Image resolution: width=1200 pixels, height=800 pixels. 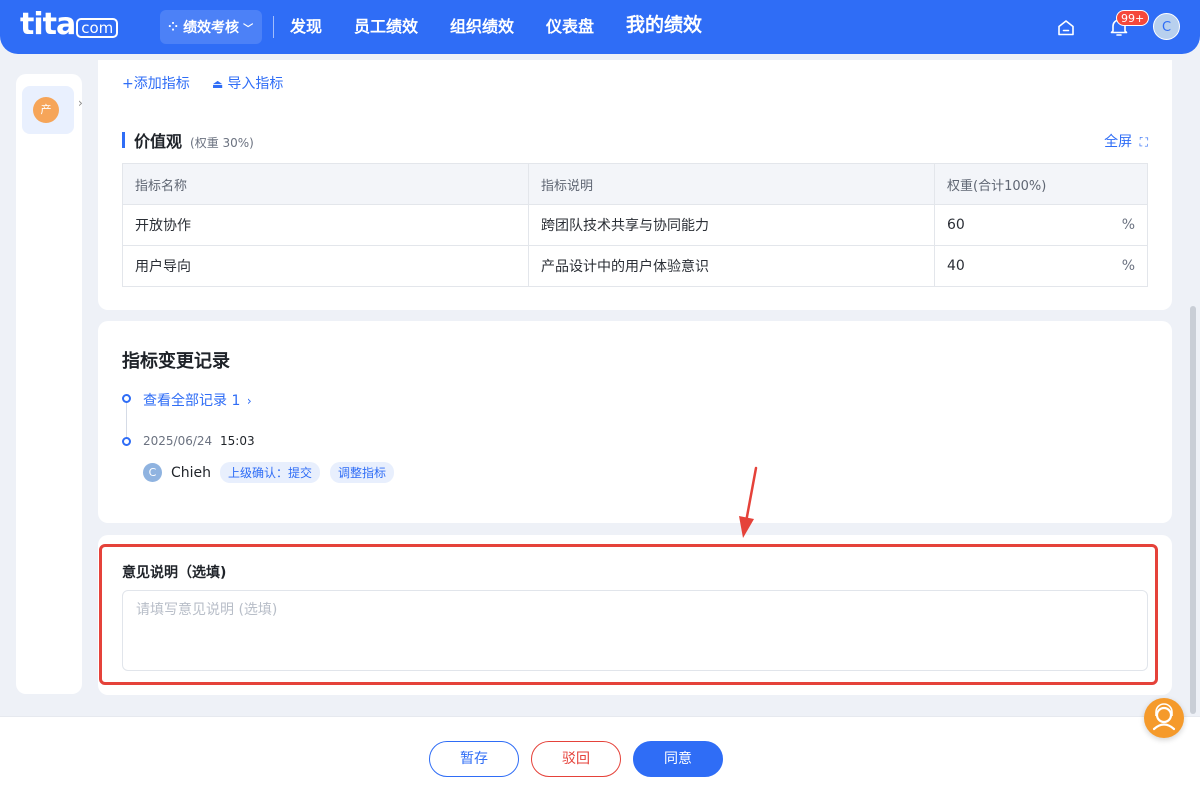 I want to click on view-all-records-label: 查看全部记录 1, so click(x=192, y=401).